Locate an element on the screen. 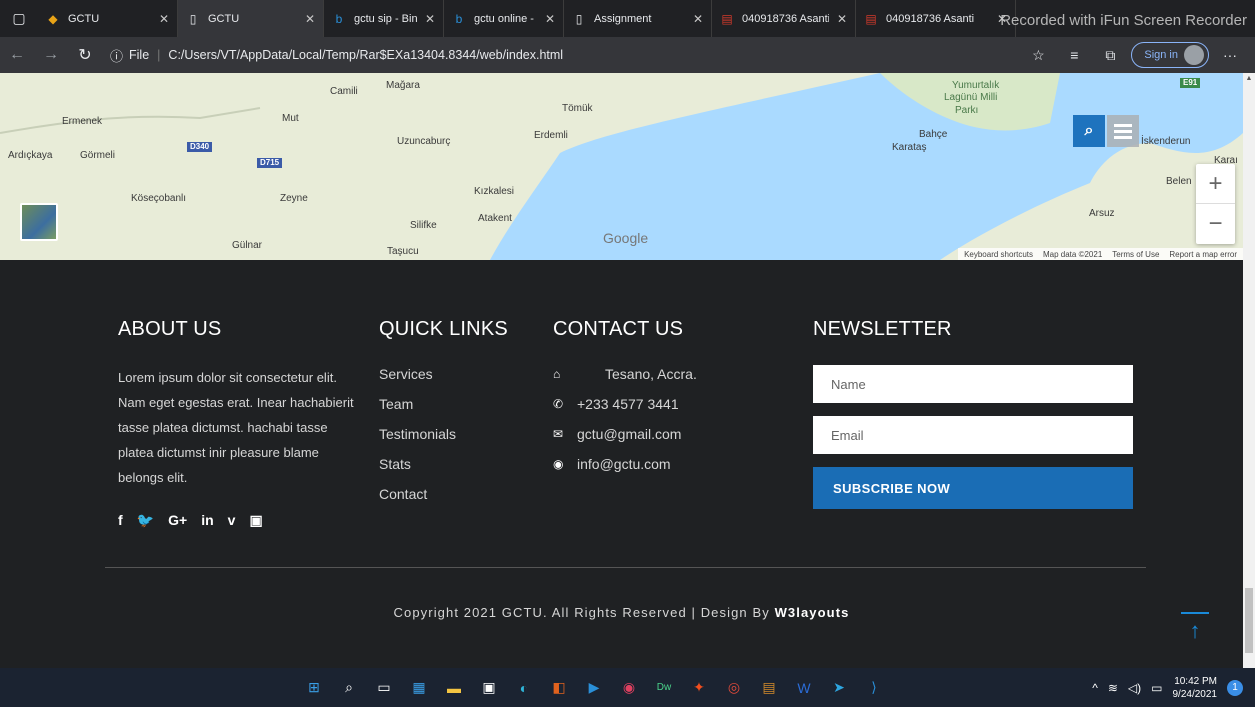 This screenshot has width=1255, height=707. widgets-icon: ▦ is located at coordinates (419, 688).